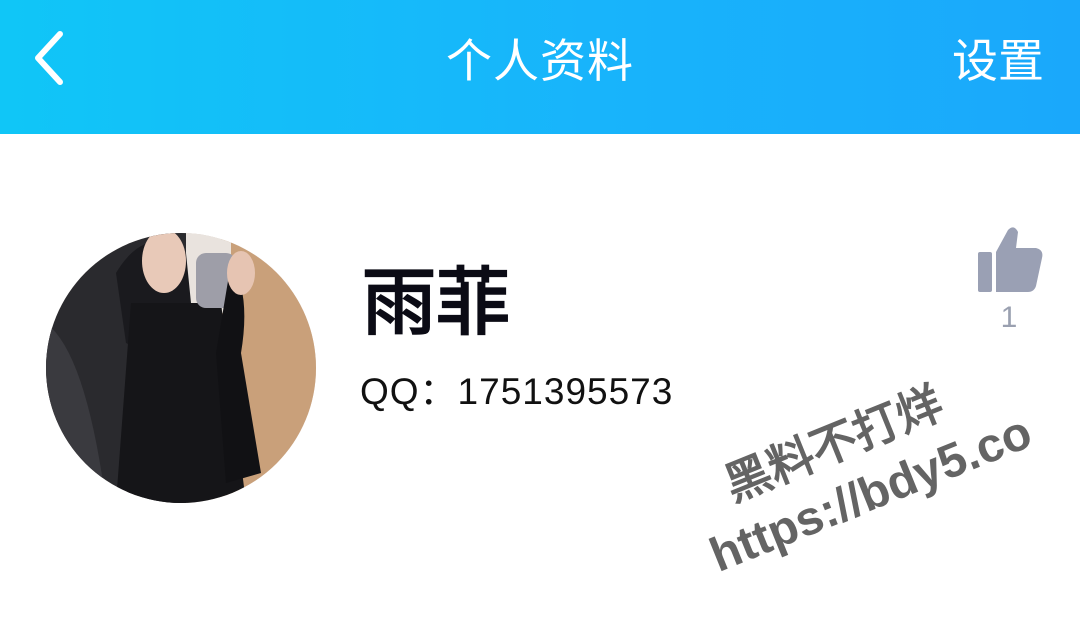  Describe the element at coordinates (1009, 317) in the screenshot. I see `like-count: 1` at that location.